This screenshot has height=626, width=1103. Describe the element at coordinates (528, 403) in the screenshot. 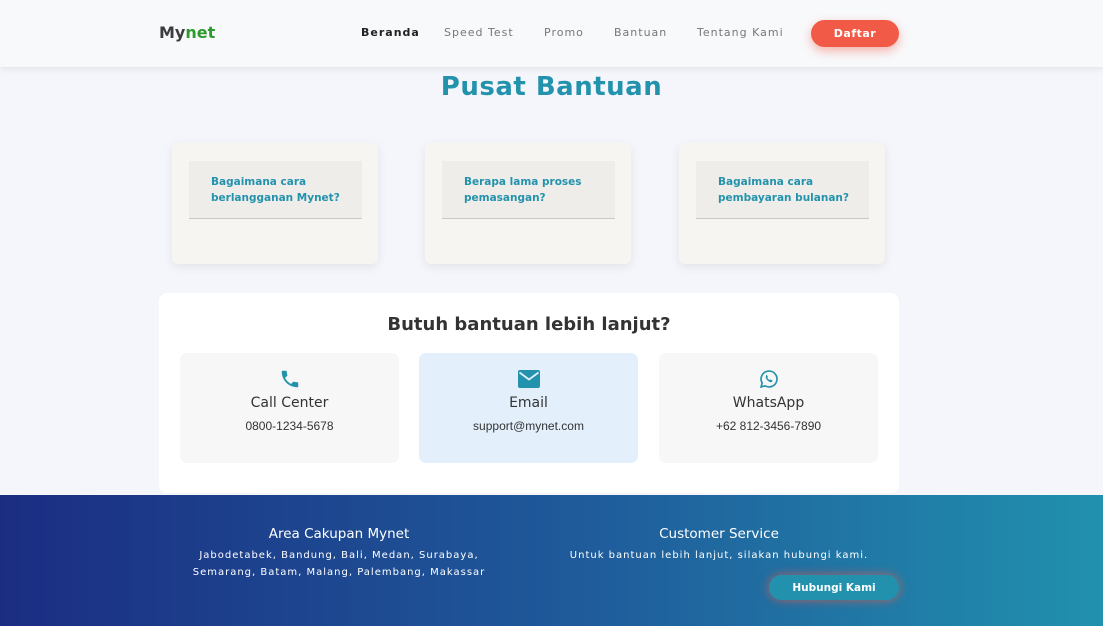

I see `contact-label: Email` at that location.